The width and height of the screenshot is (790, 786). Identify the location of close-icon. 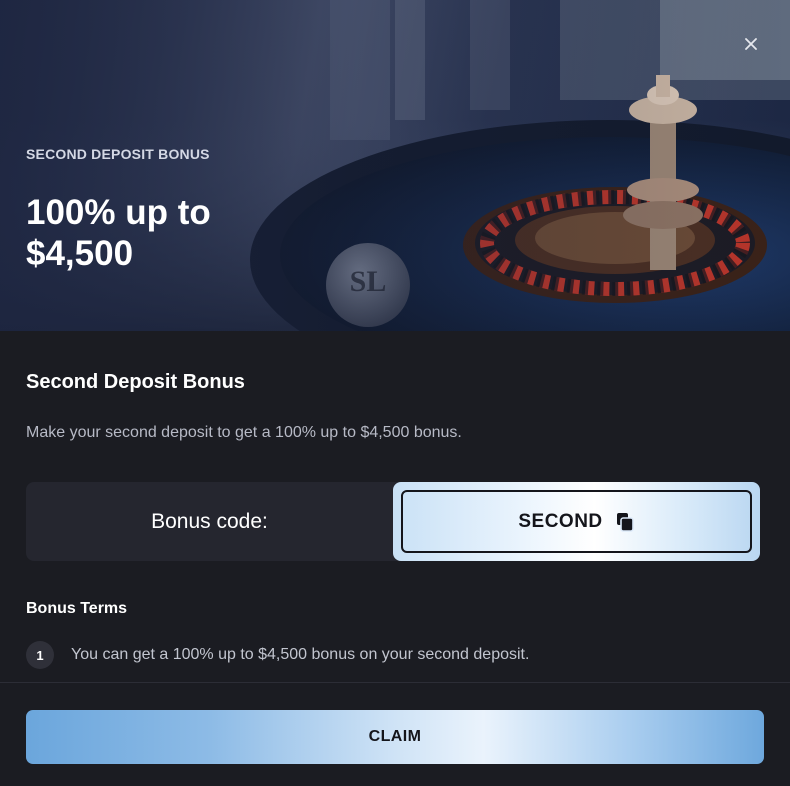
(751, 44).